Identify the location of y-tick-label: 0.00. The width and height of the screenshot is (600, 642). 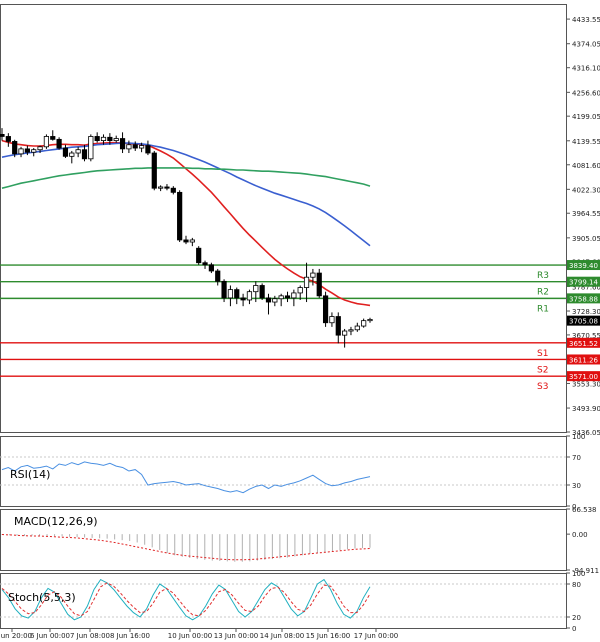
(580, 535).